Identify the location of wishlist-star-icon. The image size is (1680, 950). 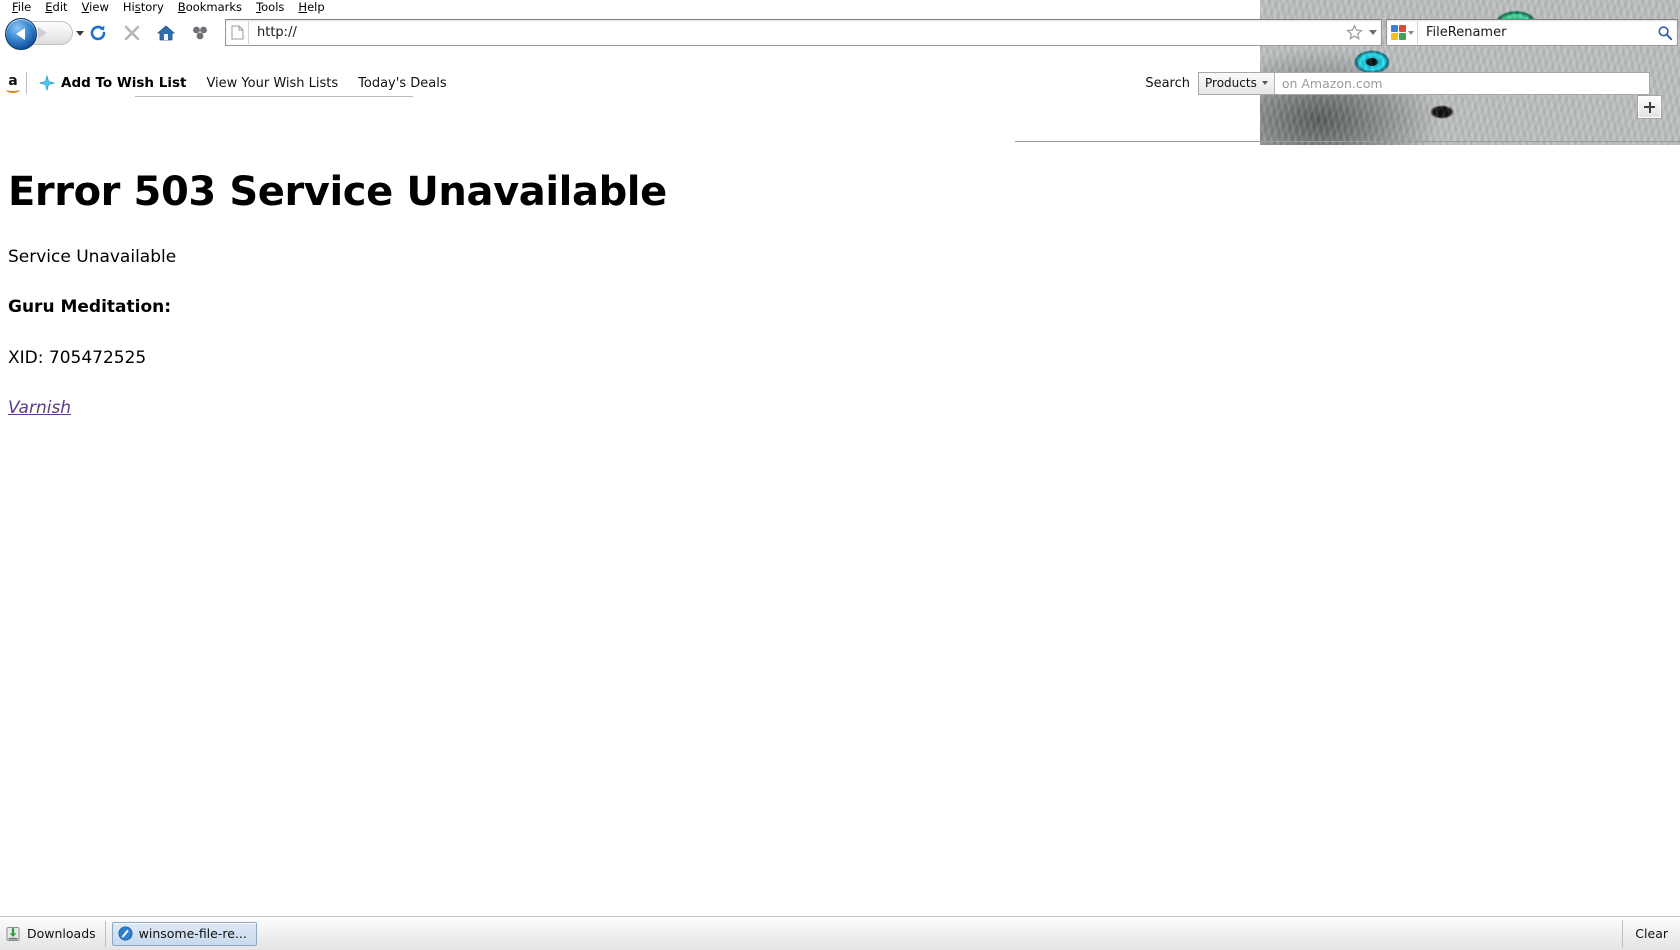
(47, 83).